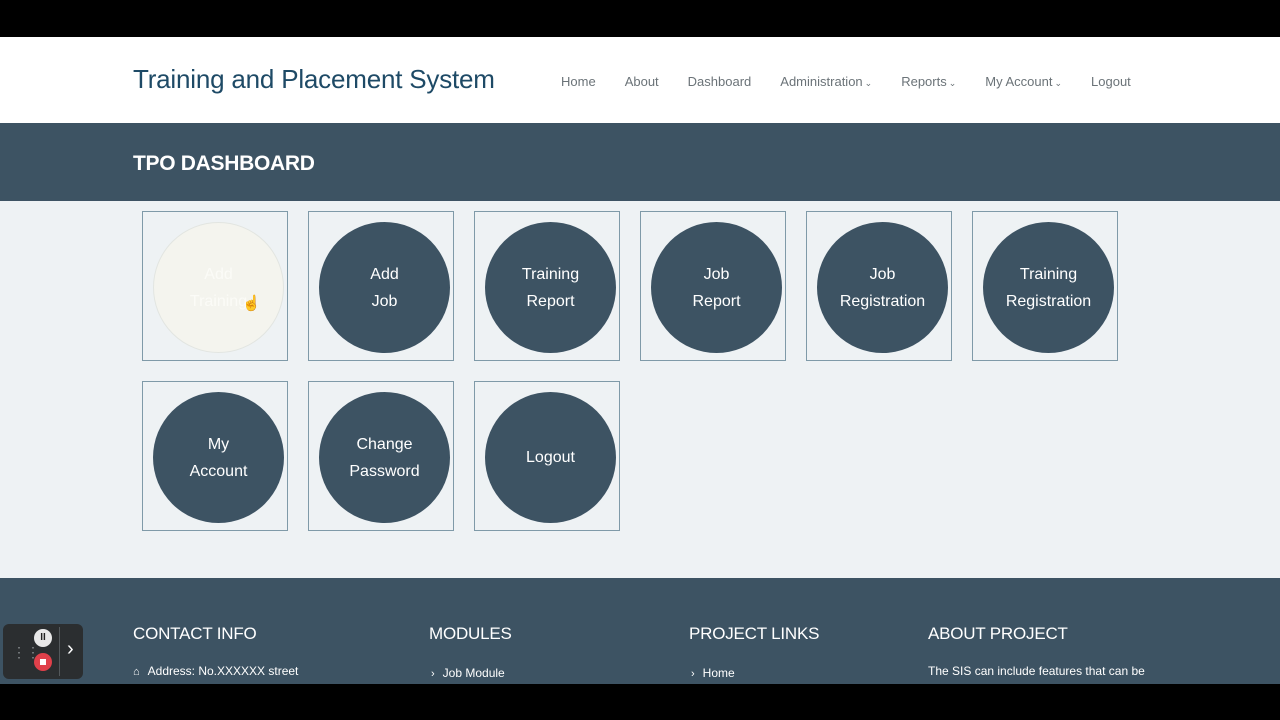 This screenshot has width=1280, height=720. Describe the element at coordinates (223, 671) in the screenshot. I see `footer-address-text: Address: No.XXXXXX street` at that location.